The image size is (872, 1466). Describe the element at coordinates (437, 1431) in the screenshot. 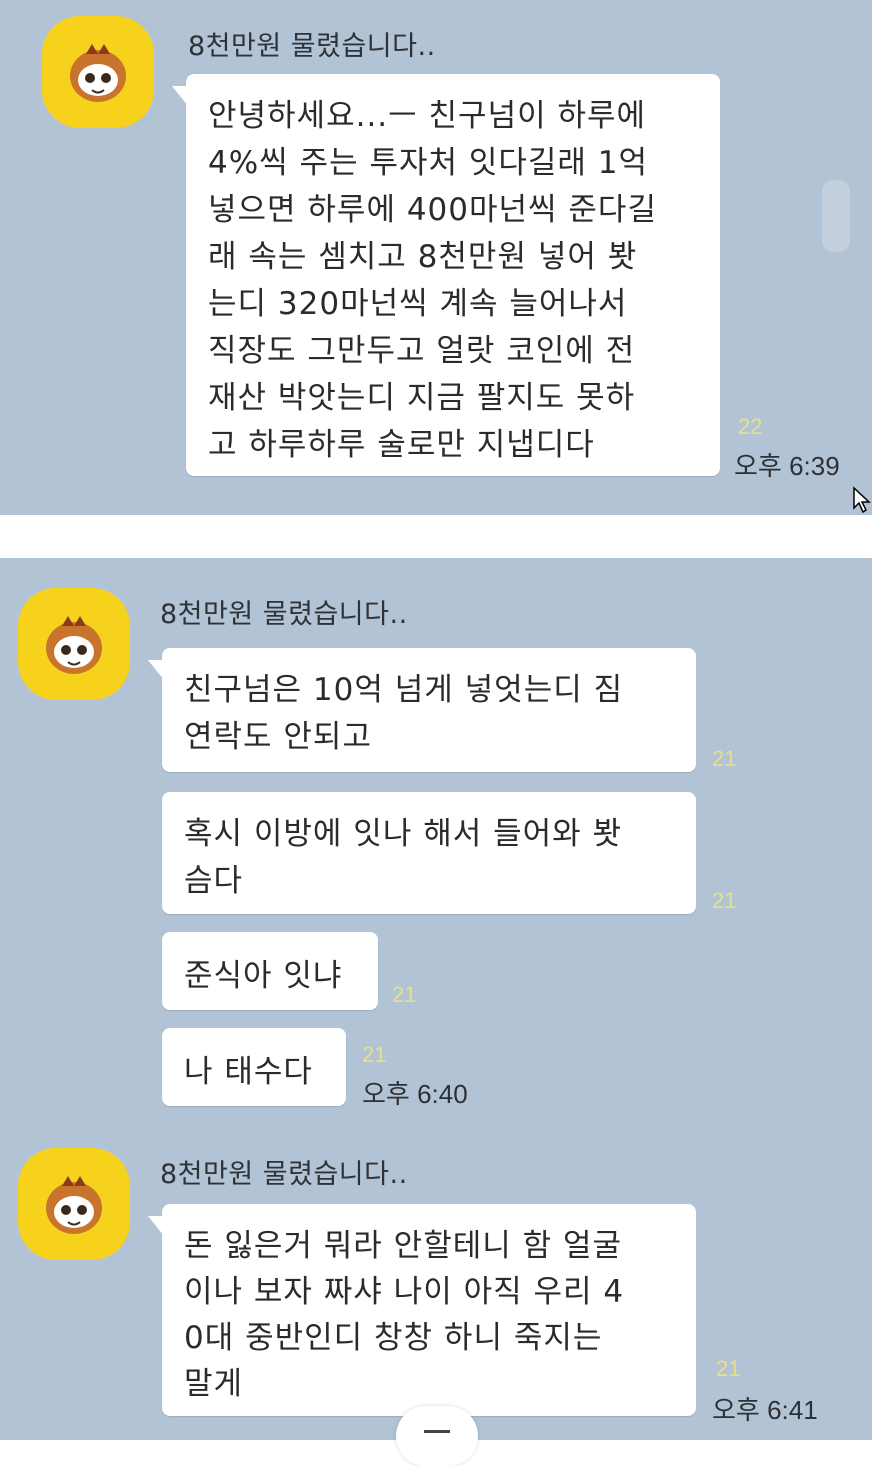

I see `menu-line-icon` at that location.